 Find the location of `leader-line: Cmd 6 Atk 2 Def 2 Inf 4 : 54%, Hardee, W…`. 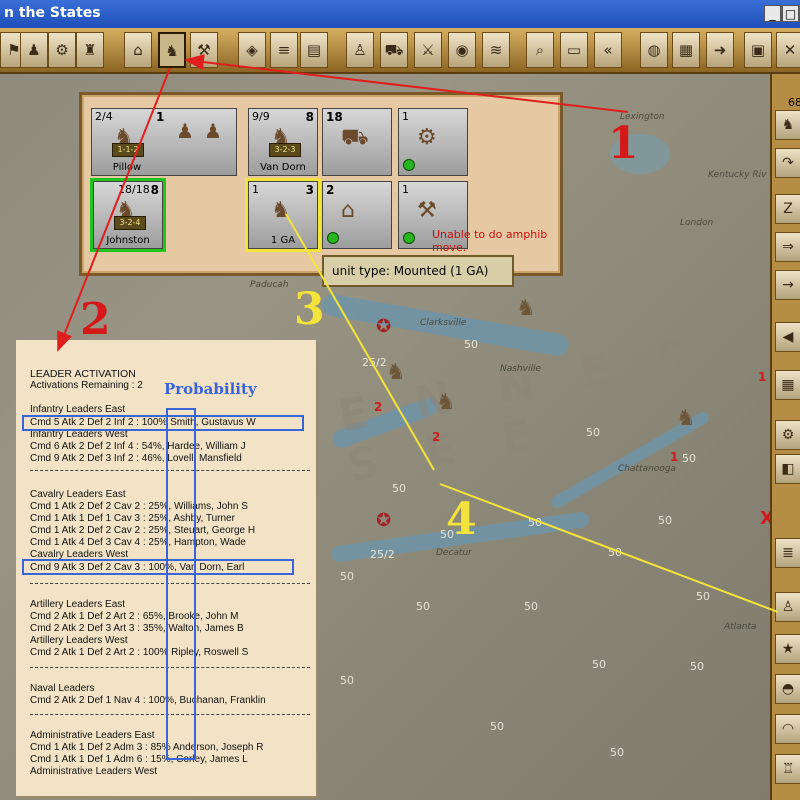

leader-line: Cmd 6 Atk 2 Def 2 Inf 4 : 54%, Hardee, W… is located at coordinates (138, 446).